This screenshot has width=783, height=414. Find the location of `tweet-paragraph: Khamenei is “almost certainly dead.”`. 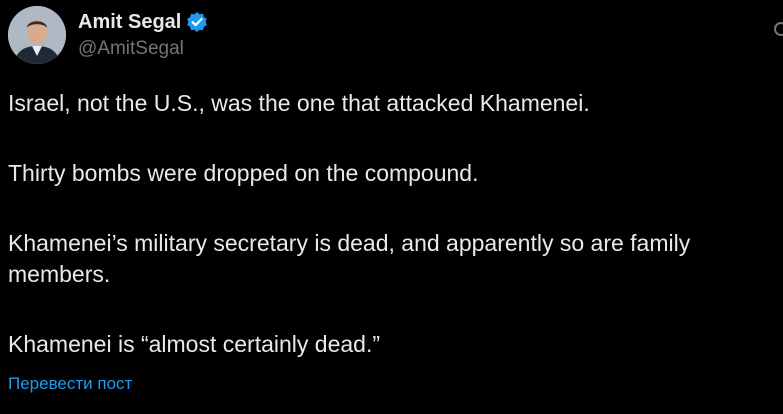

tweet-paragraph: Khamenei is “almost certainly dead.” is located at coordinates (194, 344).